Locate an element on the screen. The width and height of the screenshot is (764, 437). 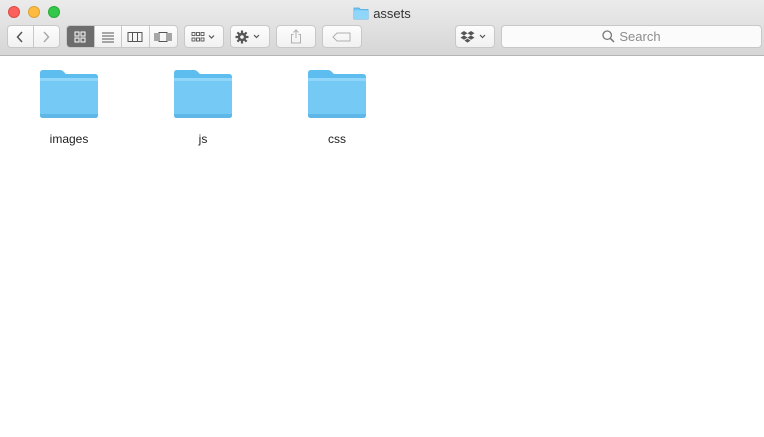
tag-icon is located at coordinates (341, 36).